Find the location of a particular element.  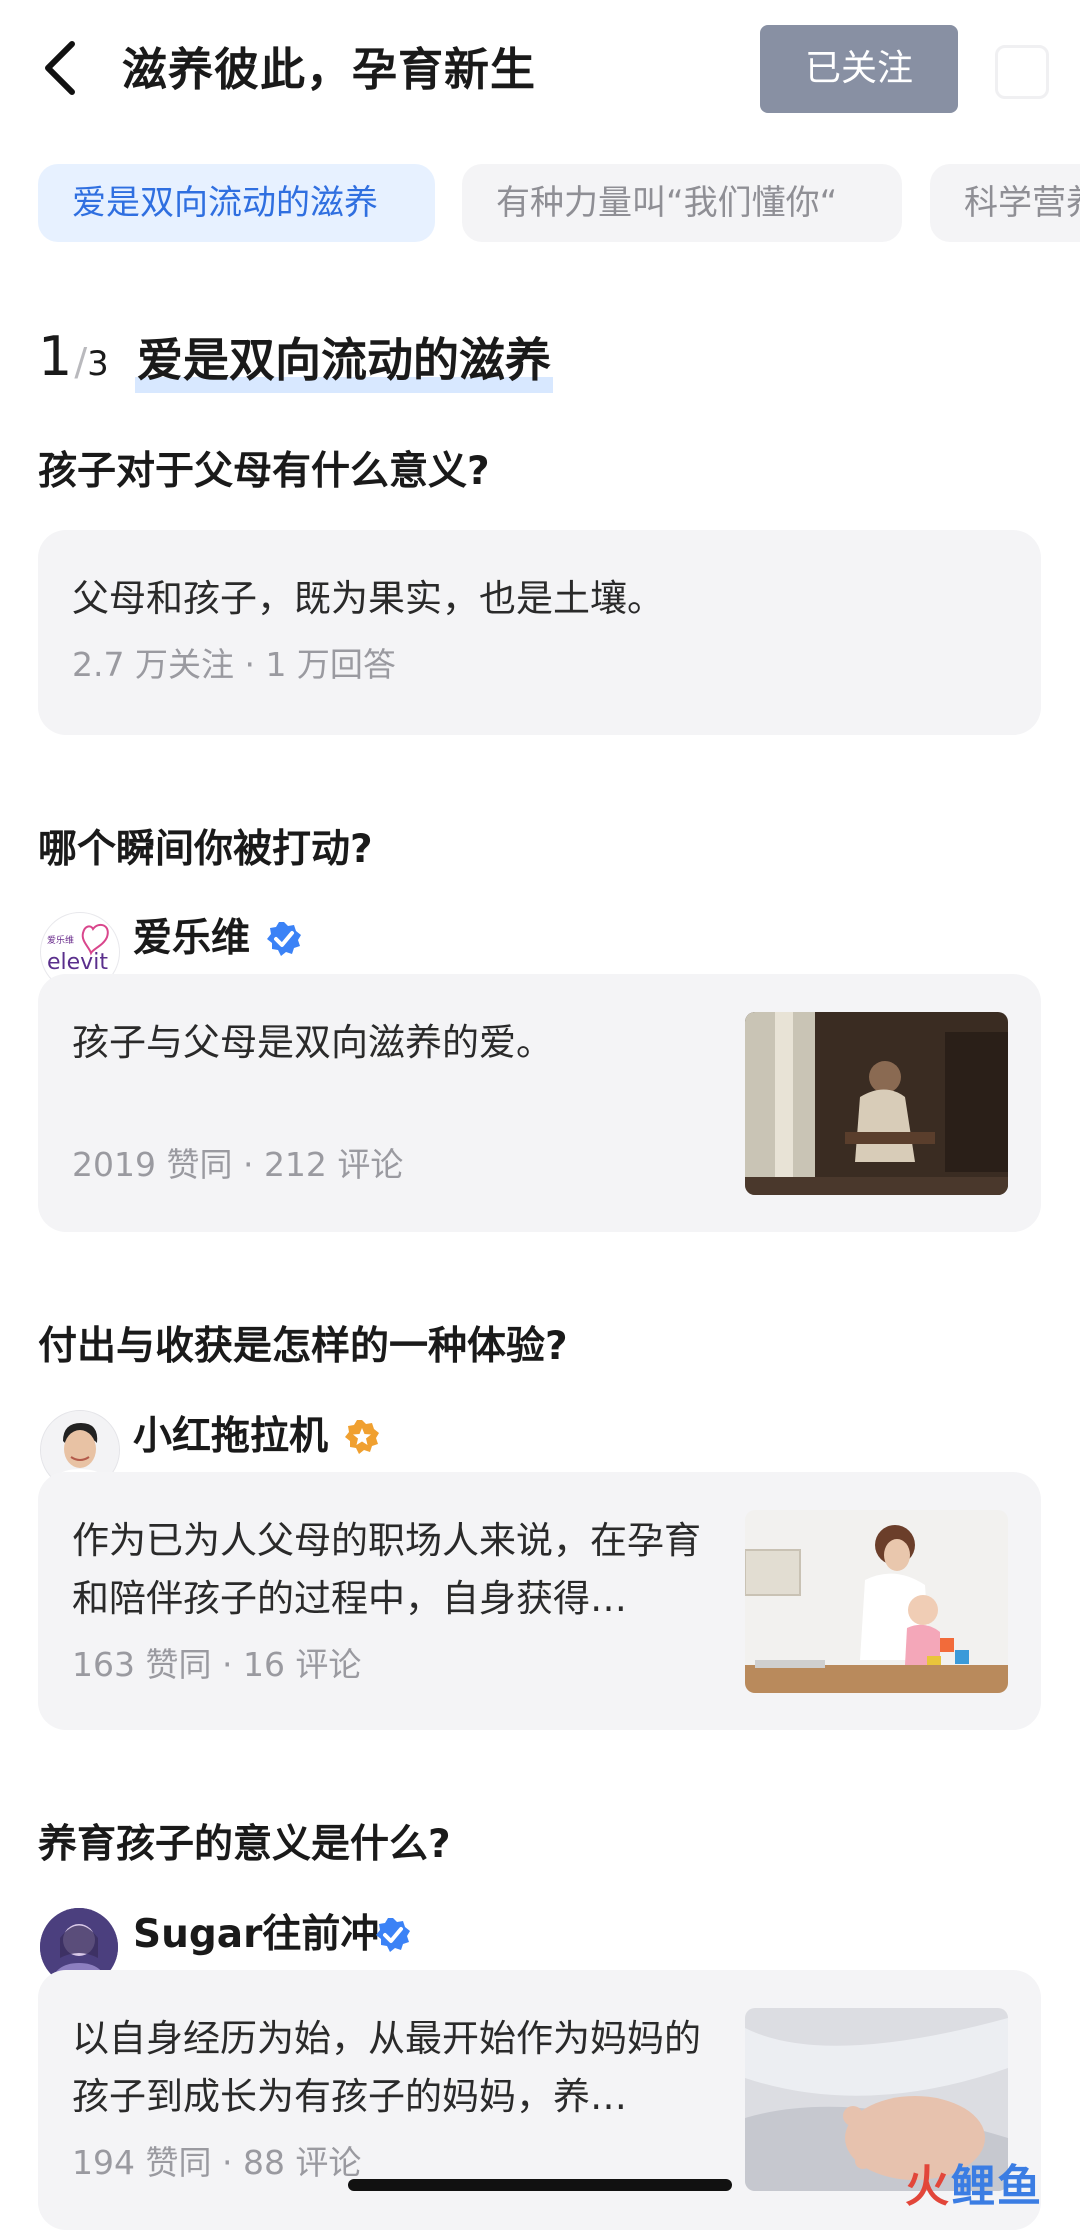

section-counter: 1/3 is located at coordinates (73, 356).